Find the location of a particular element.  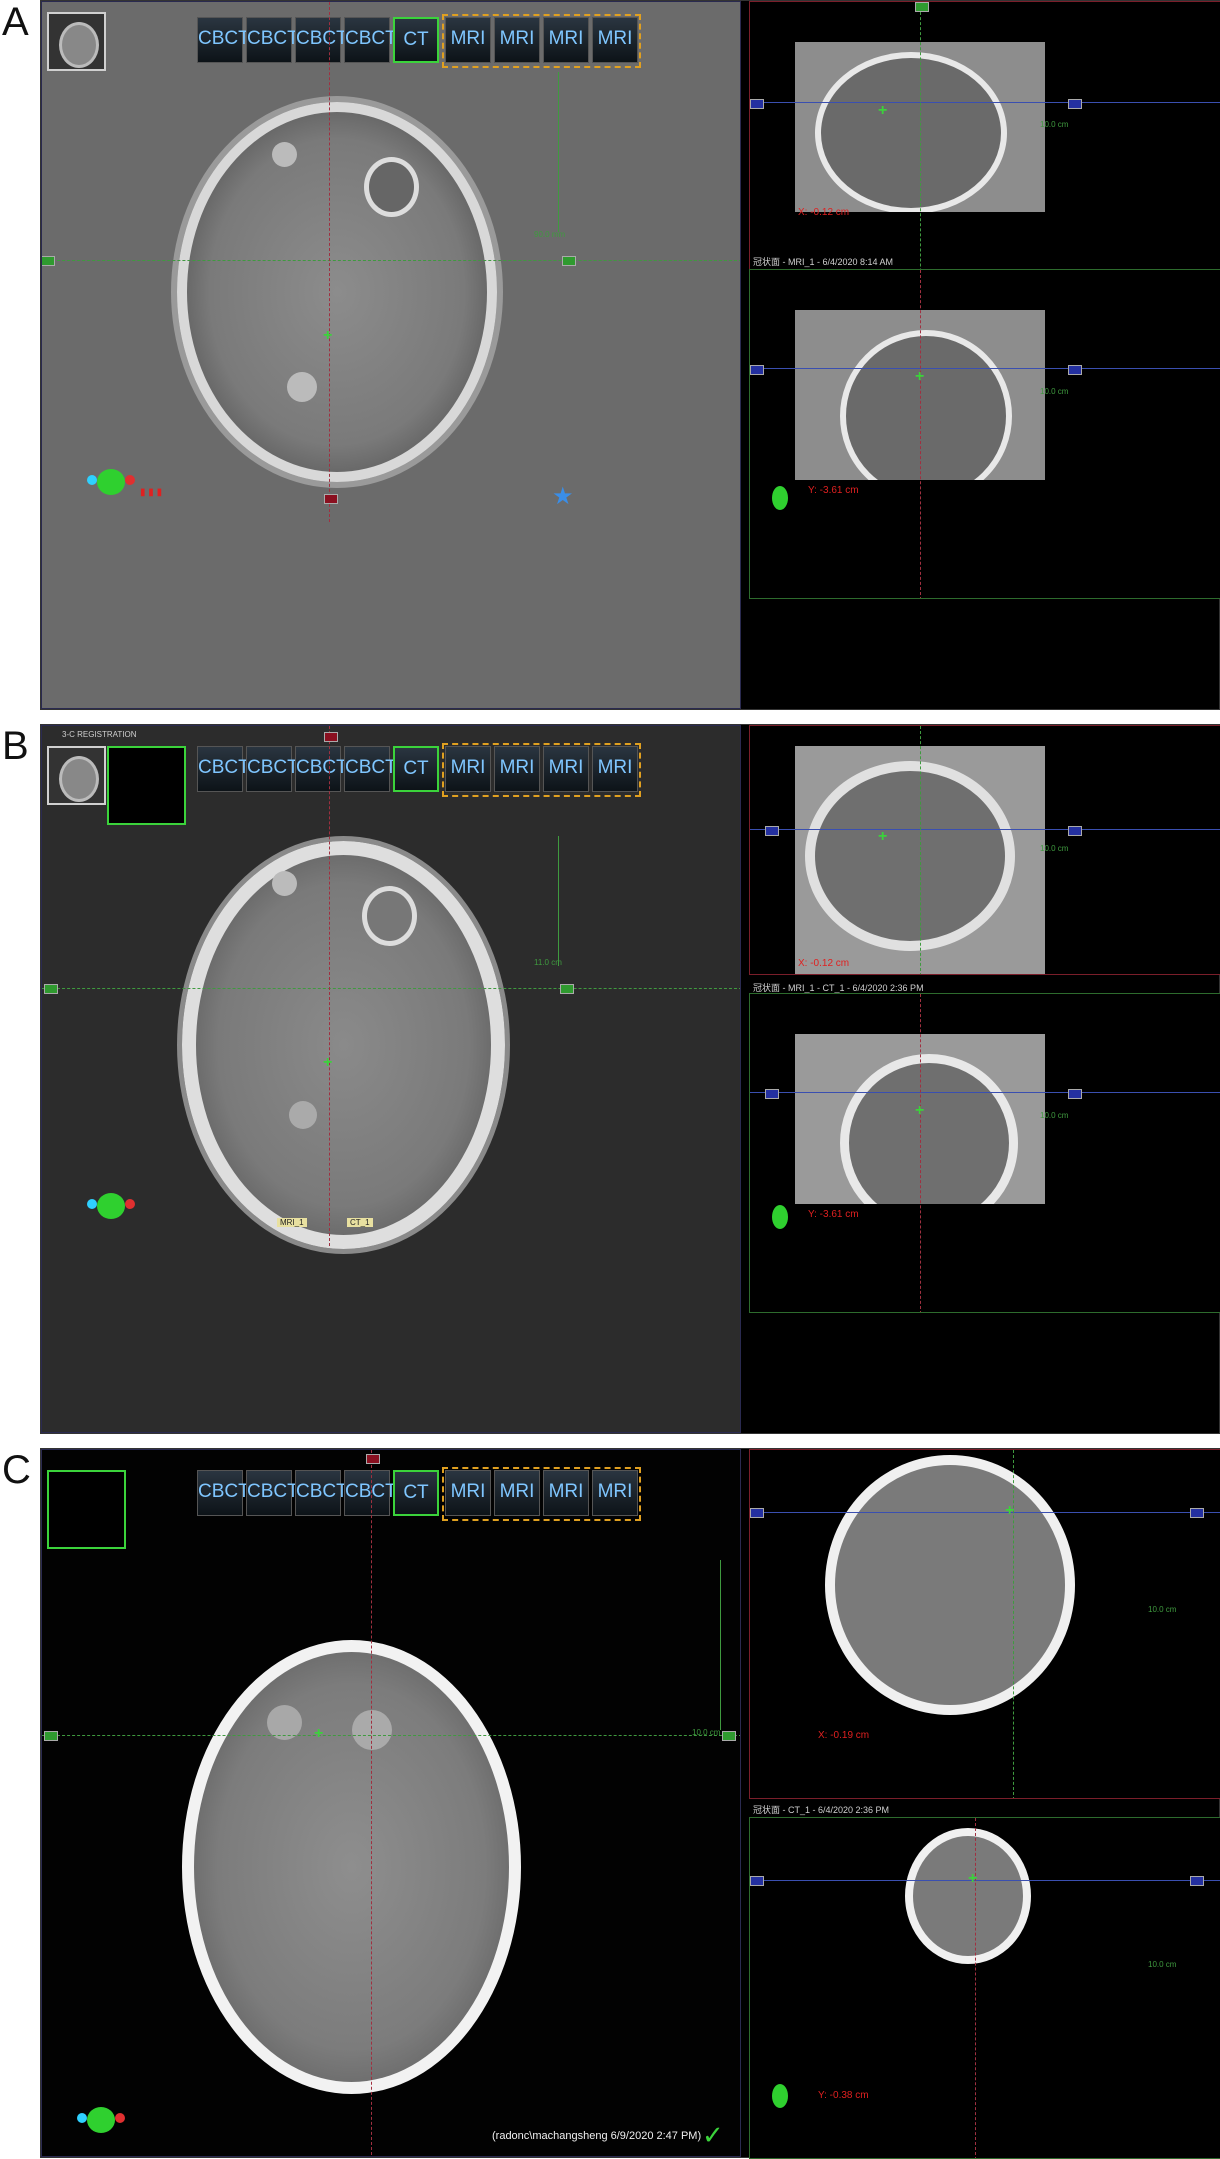

coronal-view-b: + 10.0 cm Y: -3.61 cm is located at coordinates (984, 1153).